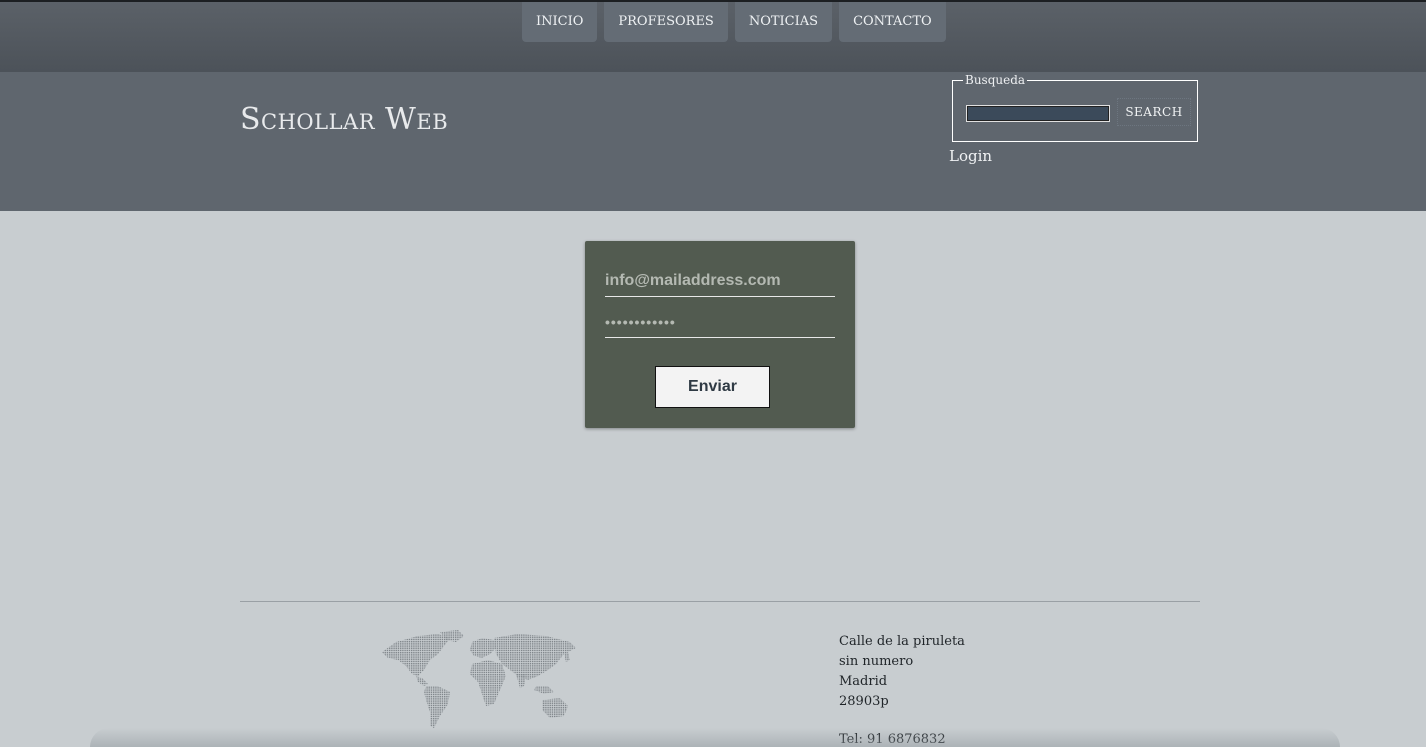  What do you see at coordinates (560, 22) in the screenshot?
I see `nav-item-inicio: INICIO` at bounding box center [560, 22].